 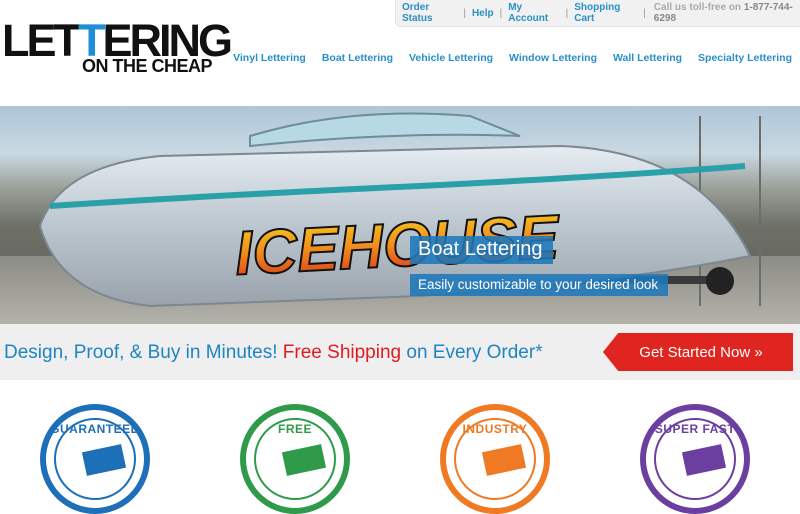 What do you see at coordinates (147, 66) in the screenshot?
I see `logo-subtitle: ON THE CHEAP` at bounding box center [147, 66].